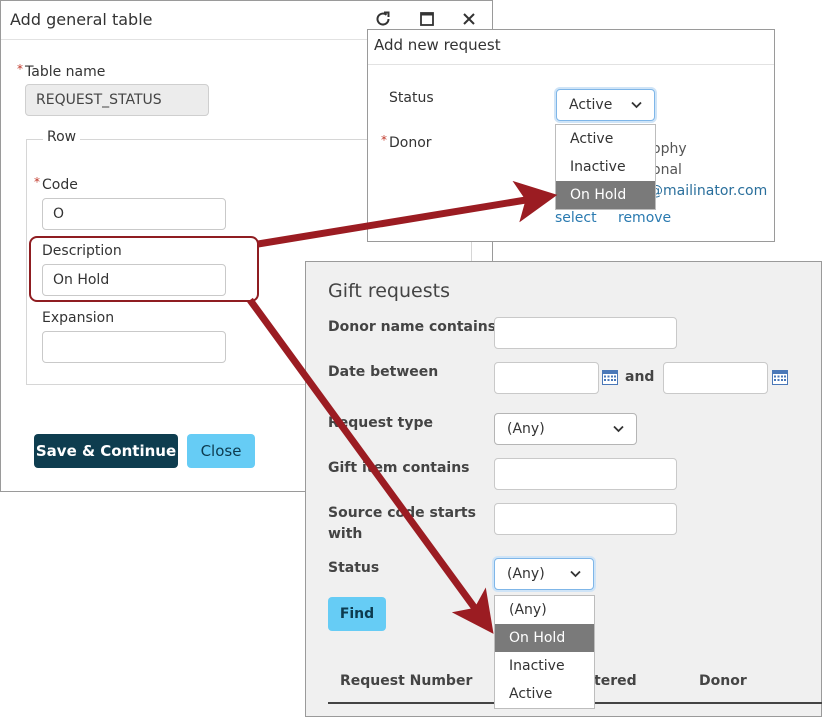  What do you see at coordinates (412, 327) in the screenshot?
I see `donor-name-label: Donor name contains` at bounding box center [412, 327].